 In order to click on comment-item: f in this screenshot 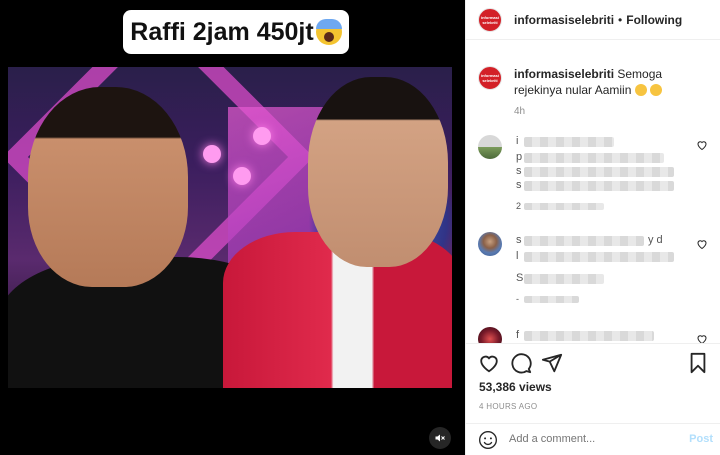, I will do `click(593, 335)`.